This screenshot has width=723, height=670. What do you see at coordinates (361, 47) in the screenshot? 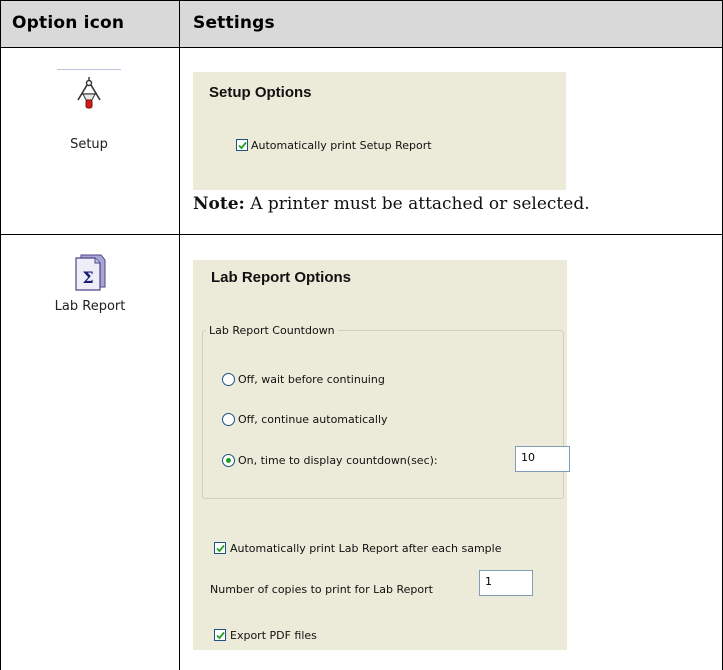
I see `header-divider` at bounding box center [361, 47].